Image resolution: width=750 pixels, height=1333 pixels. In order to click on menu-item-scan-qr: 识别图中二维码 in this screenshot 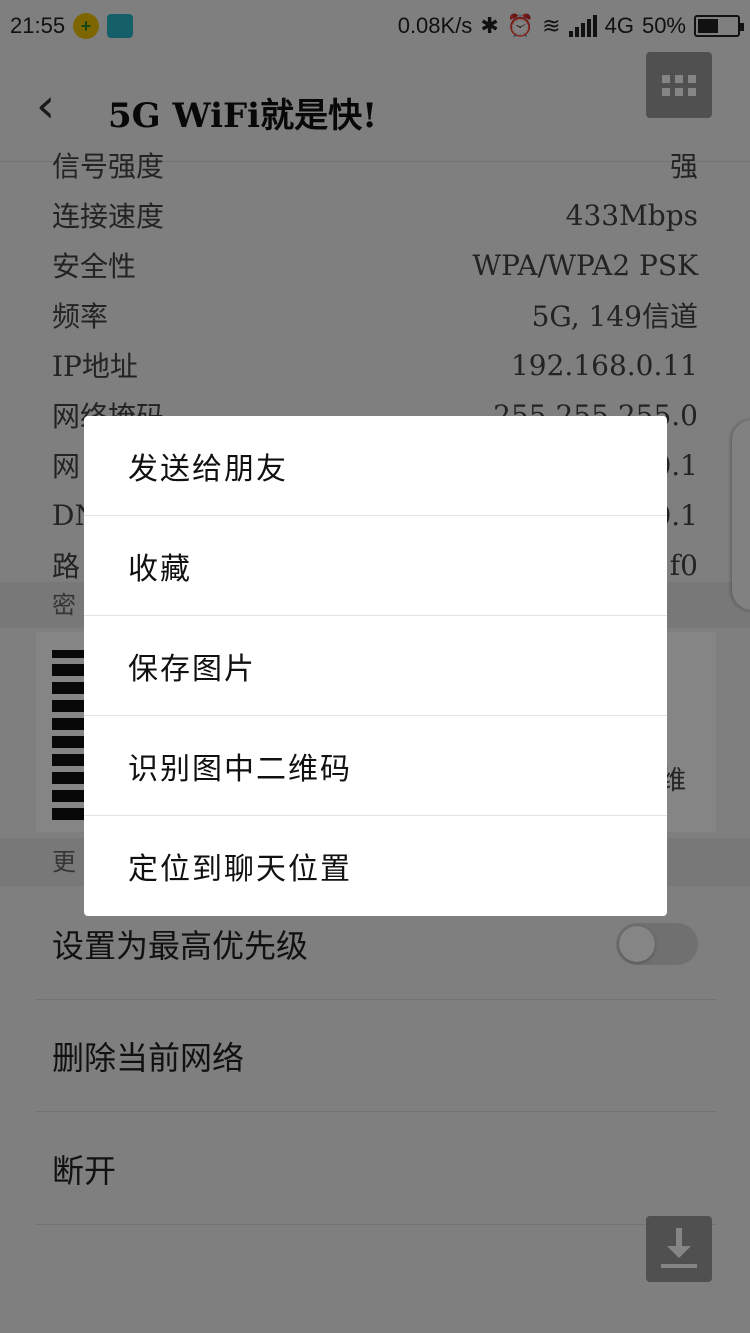, I will do `click(375, 766)`.